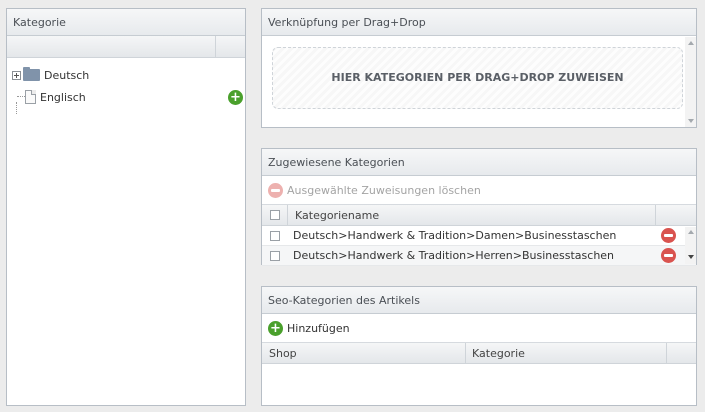 The image size is (705, 412). I want to click on tree-node-label: Deutsch, so click(66, 75).